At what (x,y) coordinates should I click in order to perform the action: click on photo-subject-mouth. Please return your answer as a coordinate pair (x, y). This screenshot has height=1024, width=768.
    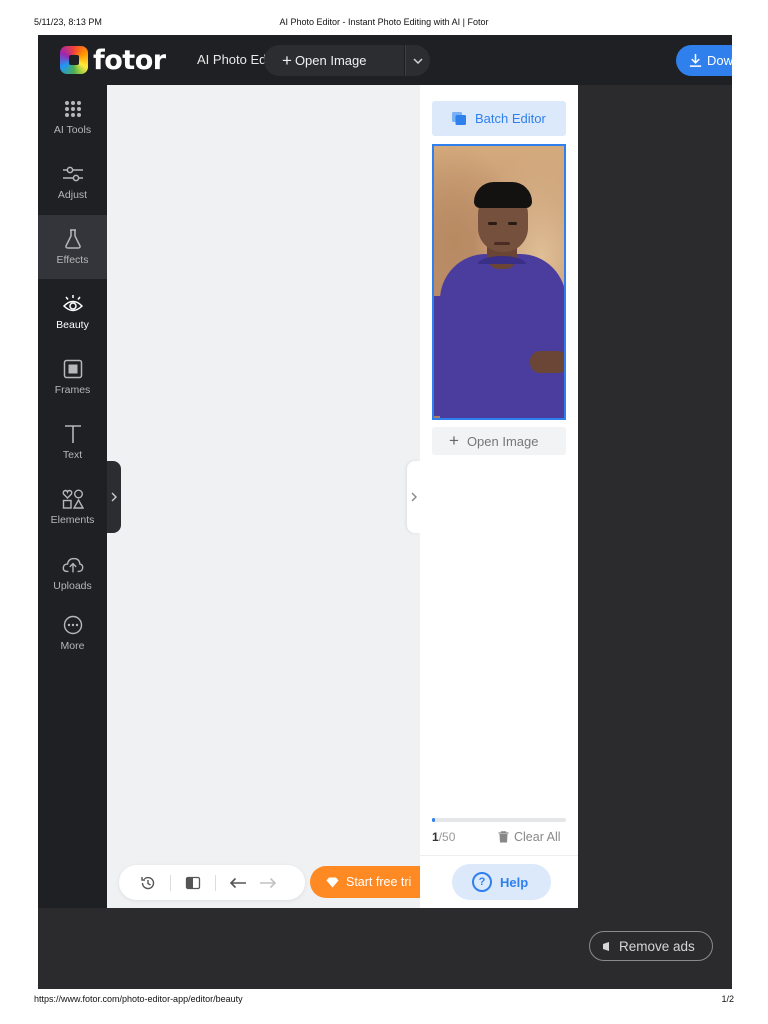
    Looking at the image, I should click on (502, 243).